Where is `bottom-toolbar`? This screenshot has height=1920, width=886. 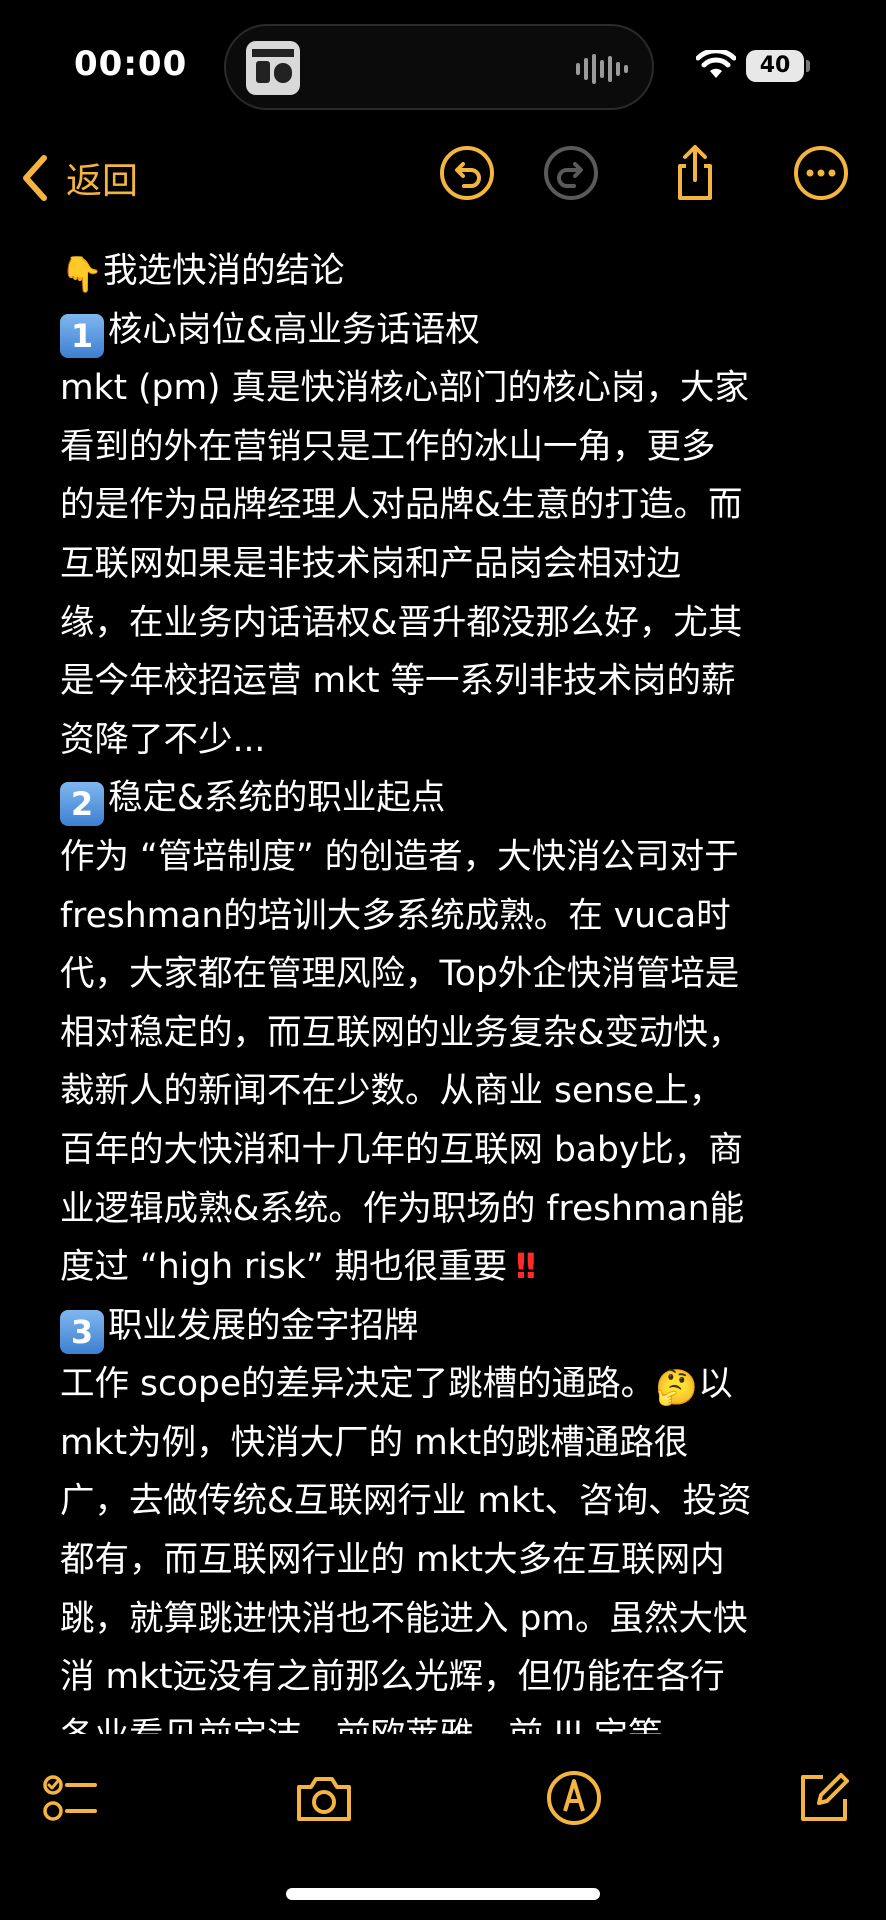
bottom-toolbar is located at coordinates (443, 1795).